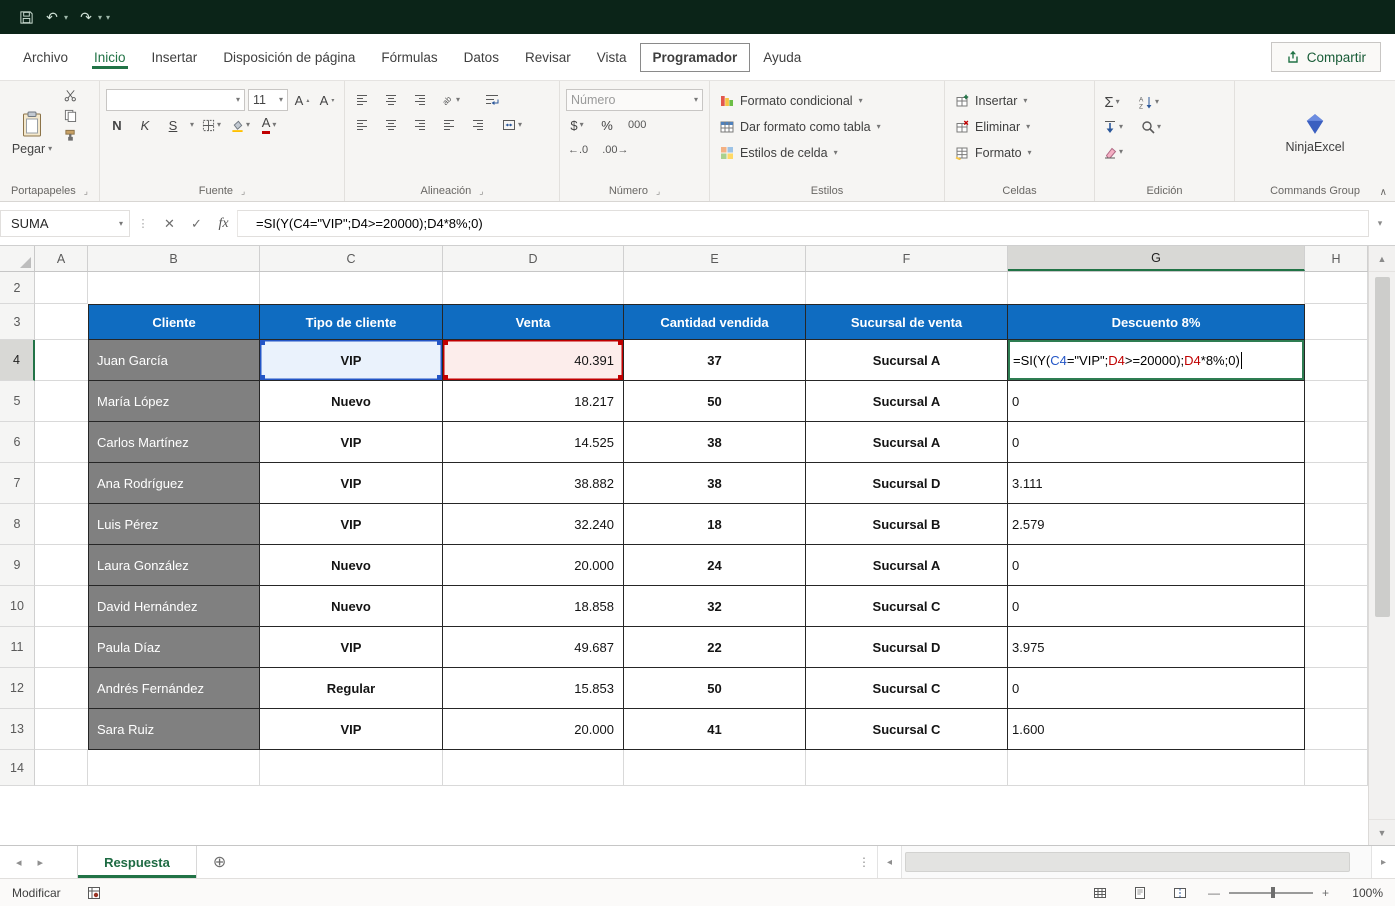 This screenshot has width=1395, height=906. I want to click on zoom-slider-handle, so click(1272, 892).